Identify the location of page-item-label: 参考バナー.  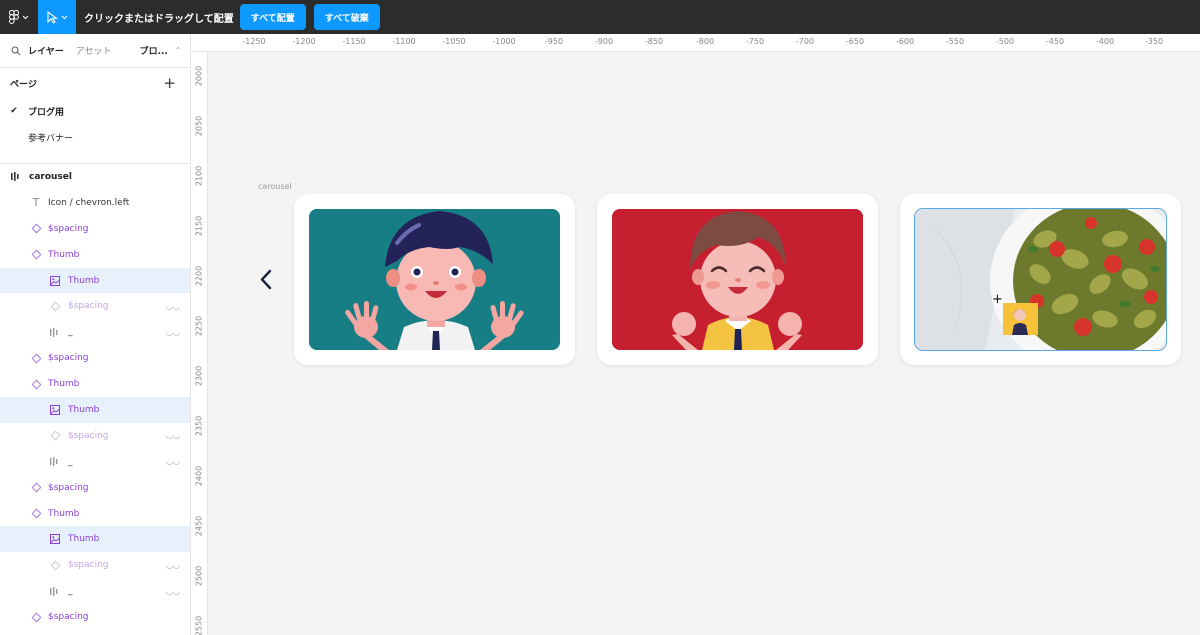
(51, 138).